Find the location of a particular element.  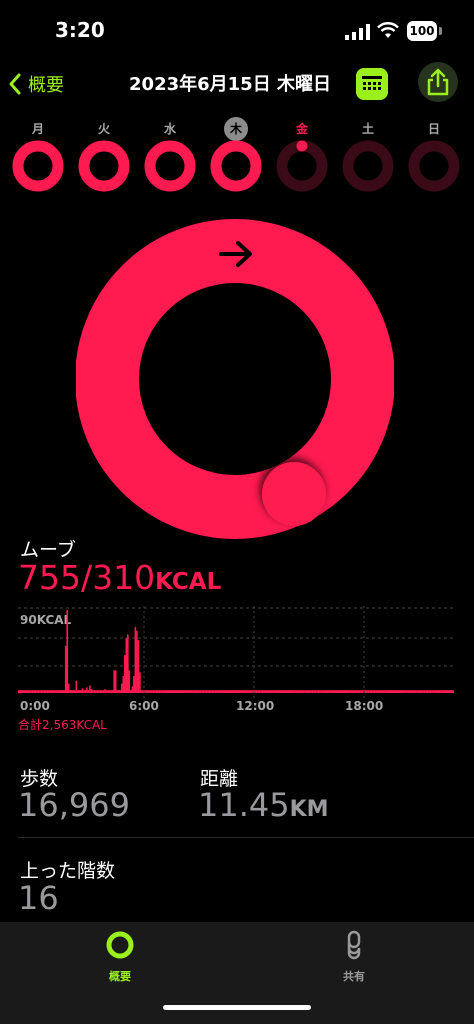

day-ring-mon is located at coordinates (38, 166).